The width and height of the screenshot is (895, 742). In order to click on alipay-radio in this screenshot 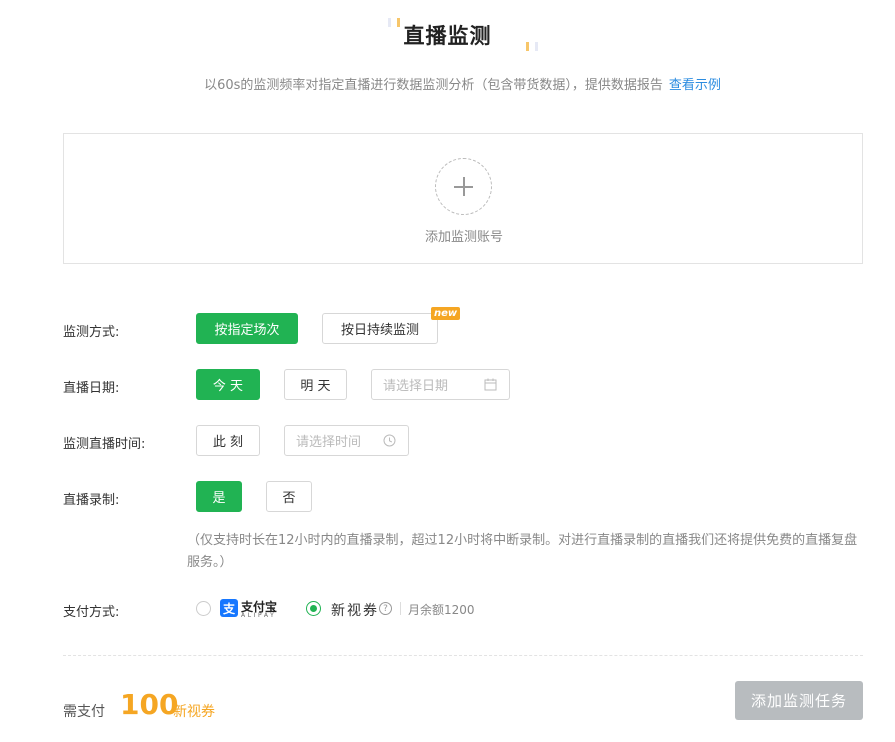, I will do `click(203, 608)`.